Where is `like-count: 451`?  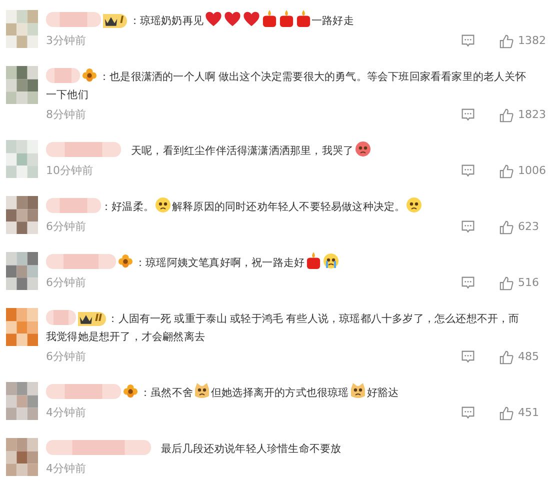
like-count: 451 is located at coordinates (529, 412).